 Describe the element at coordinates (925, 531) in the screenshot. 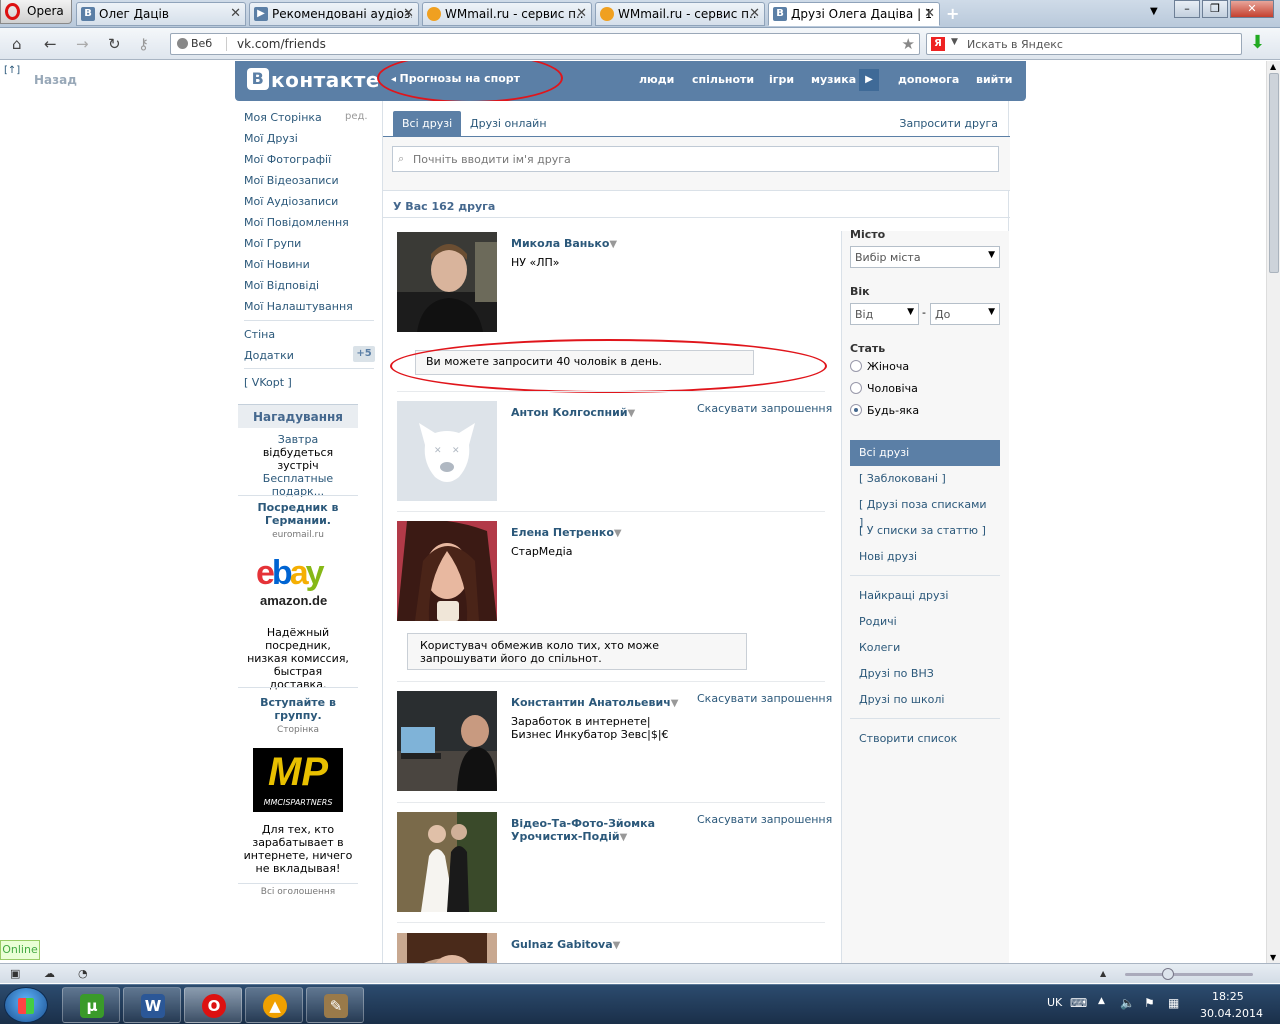

I see `list-by-sex: [ У списки за статтю ]` at that location.